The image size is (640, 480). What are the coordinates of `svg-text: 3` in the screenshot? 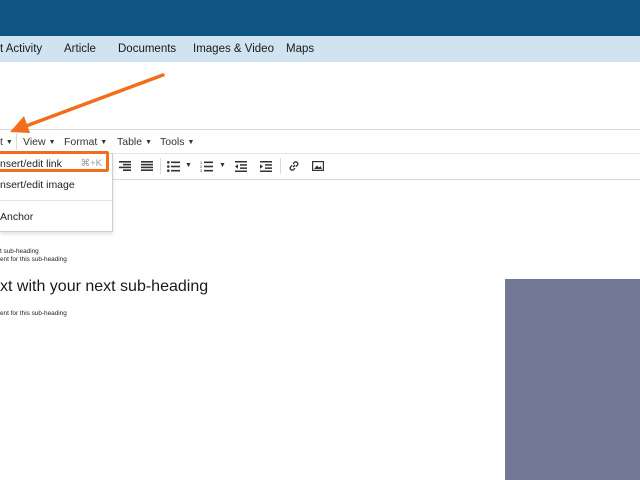 It's located at (201, 170).